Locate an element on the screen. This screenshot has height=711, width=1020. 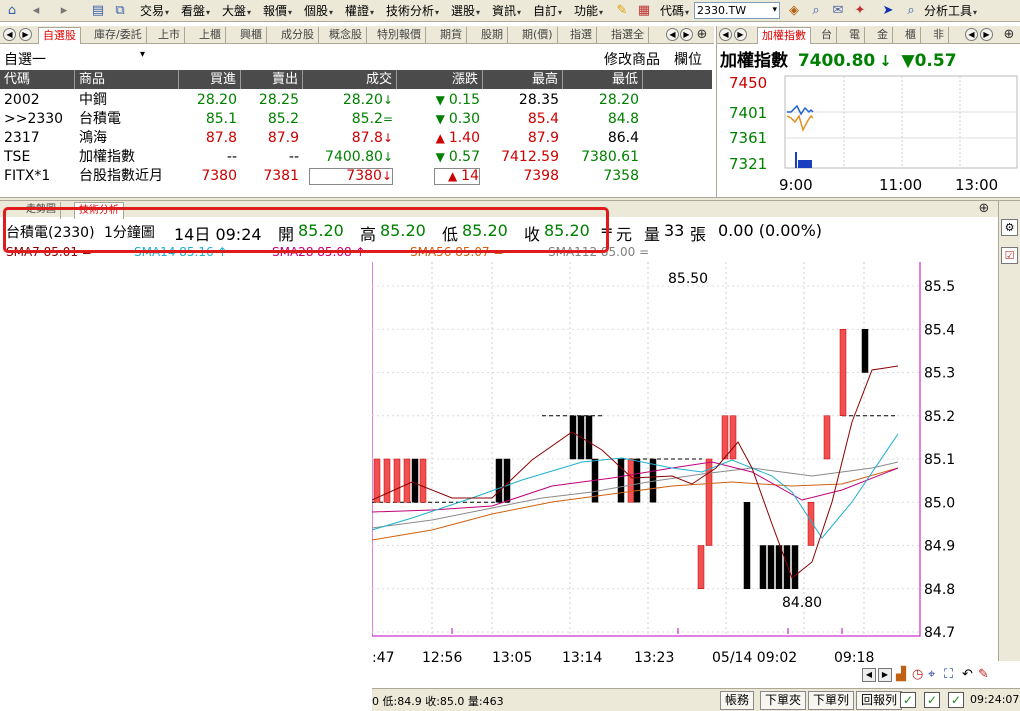
menu-stock: 個股 is located at coordinates (318, 11).